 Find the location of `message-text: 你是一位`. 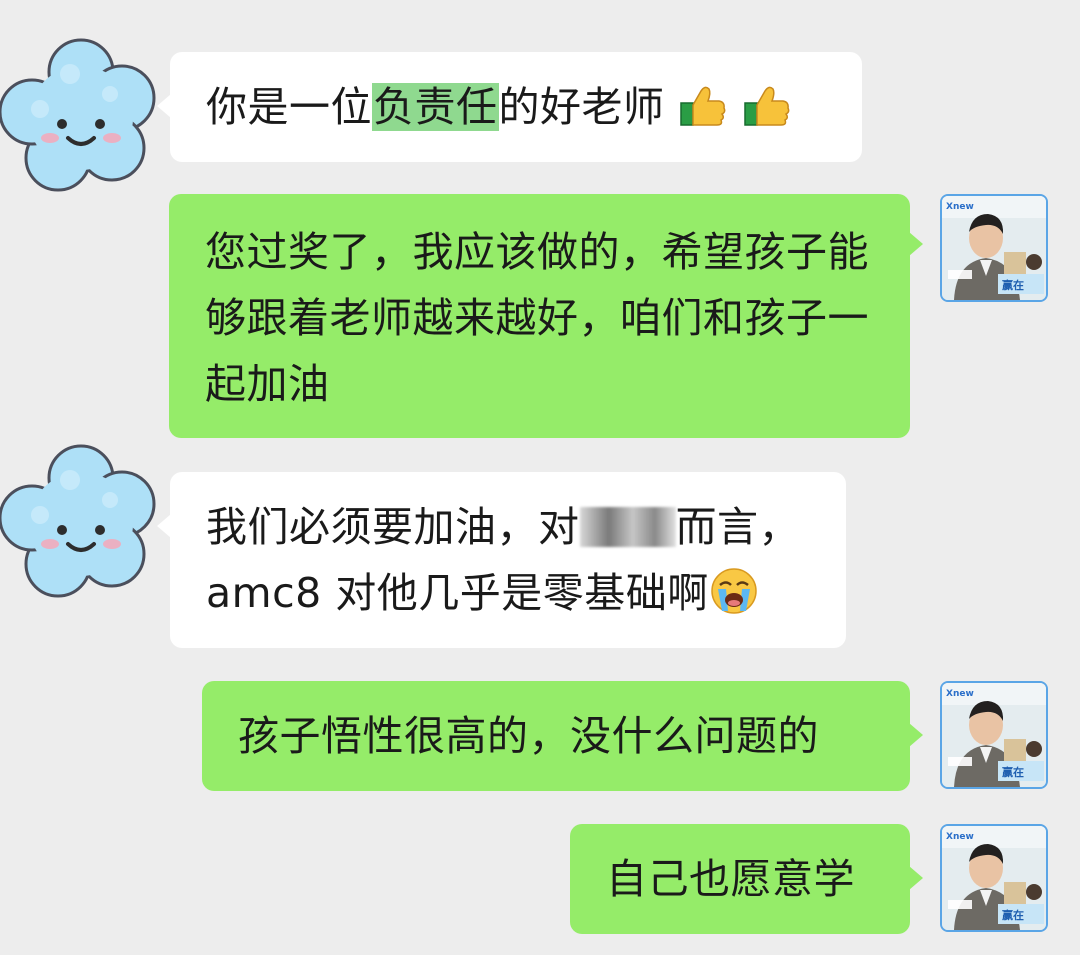

message-text: 你是一位 is located at coordinates (289, 107).